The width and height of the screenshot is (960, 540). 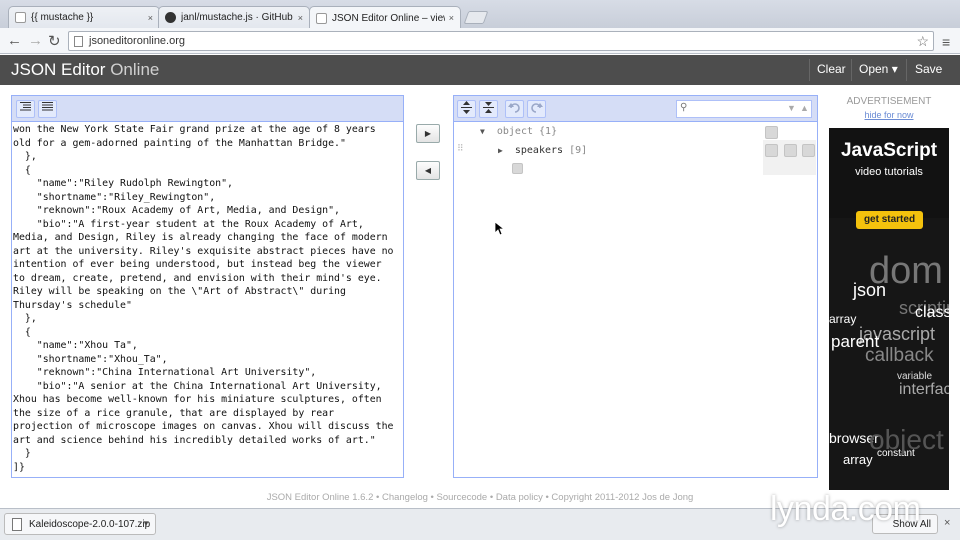 I want to click on node-count: {1}, so click(x=548, y=131).